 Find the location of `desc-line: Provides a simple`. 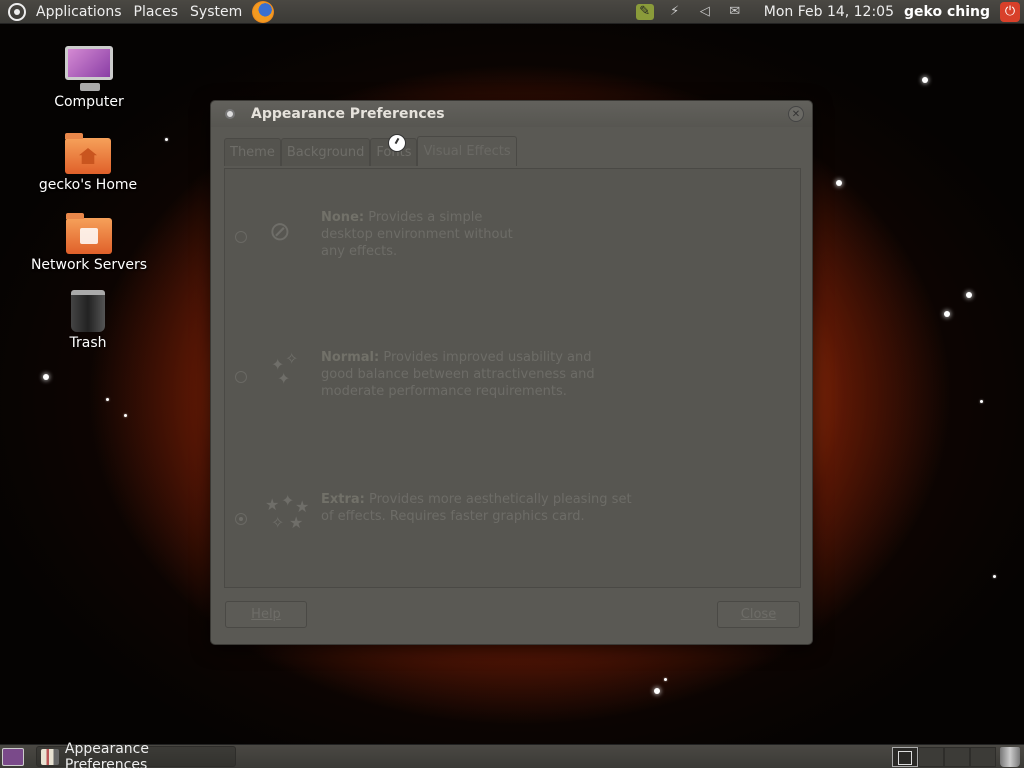

desc-line: Provides a simple is located at coordinates (423, 217).